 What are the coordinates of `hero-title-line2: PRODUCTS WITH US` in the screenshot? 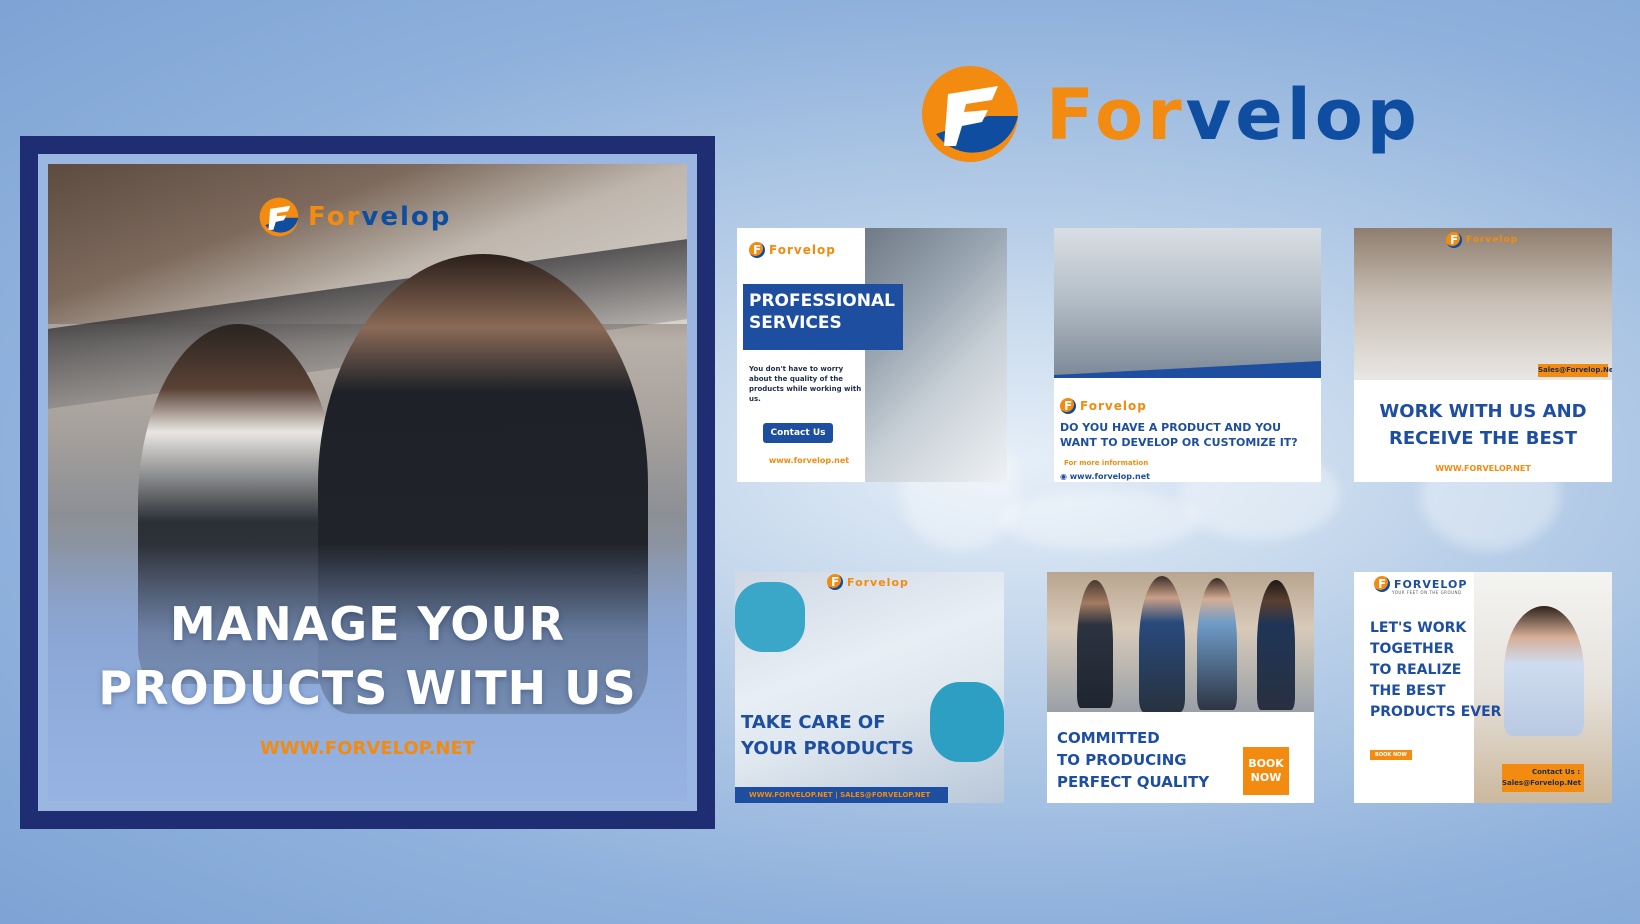 It's located at (367, 688).